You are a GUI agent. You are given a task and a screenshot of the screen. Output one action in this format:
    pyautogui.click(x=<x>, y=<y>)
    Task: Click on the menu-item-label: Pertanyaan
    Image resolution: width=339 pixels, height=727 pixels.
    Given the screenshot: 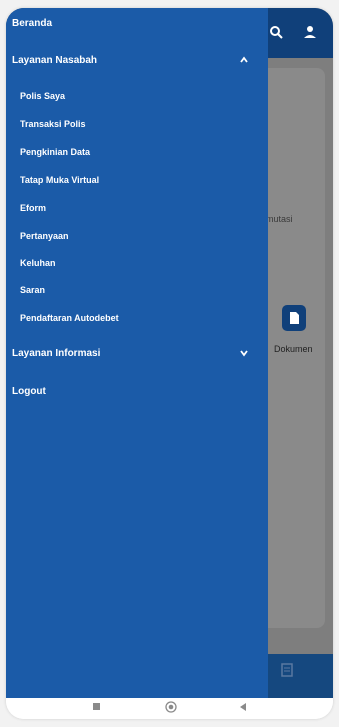 What is the action you would take?
    pyautogui.click(x=44, y=236)
    